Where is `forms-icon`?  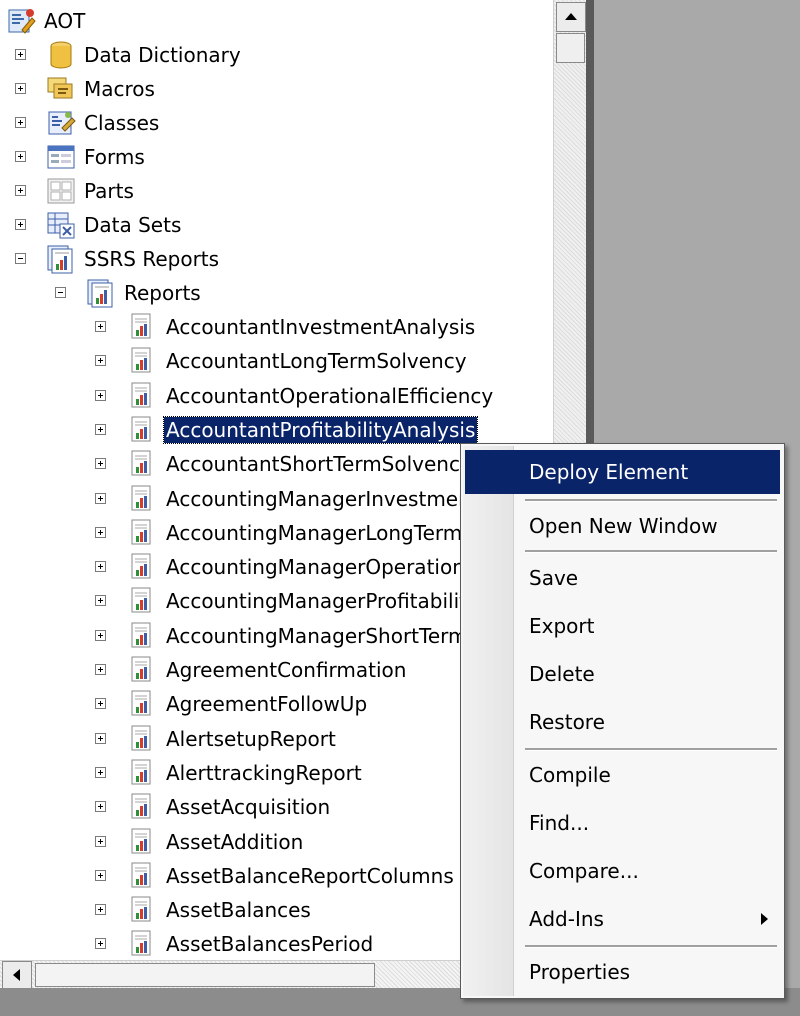
forms-icon is located at coordinates (61, 157).